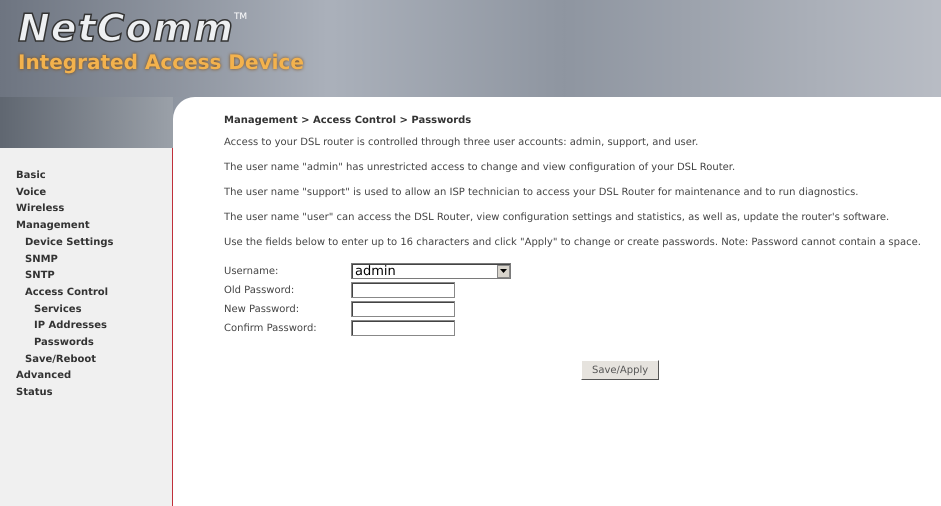  Describe the element at coordinates (94, 377) in the screenshot. I see `sidebar-item: Advanced` at that location.